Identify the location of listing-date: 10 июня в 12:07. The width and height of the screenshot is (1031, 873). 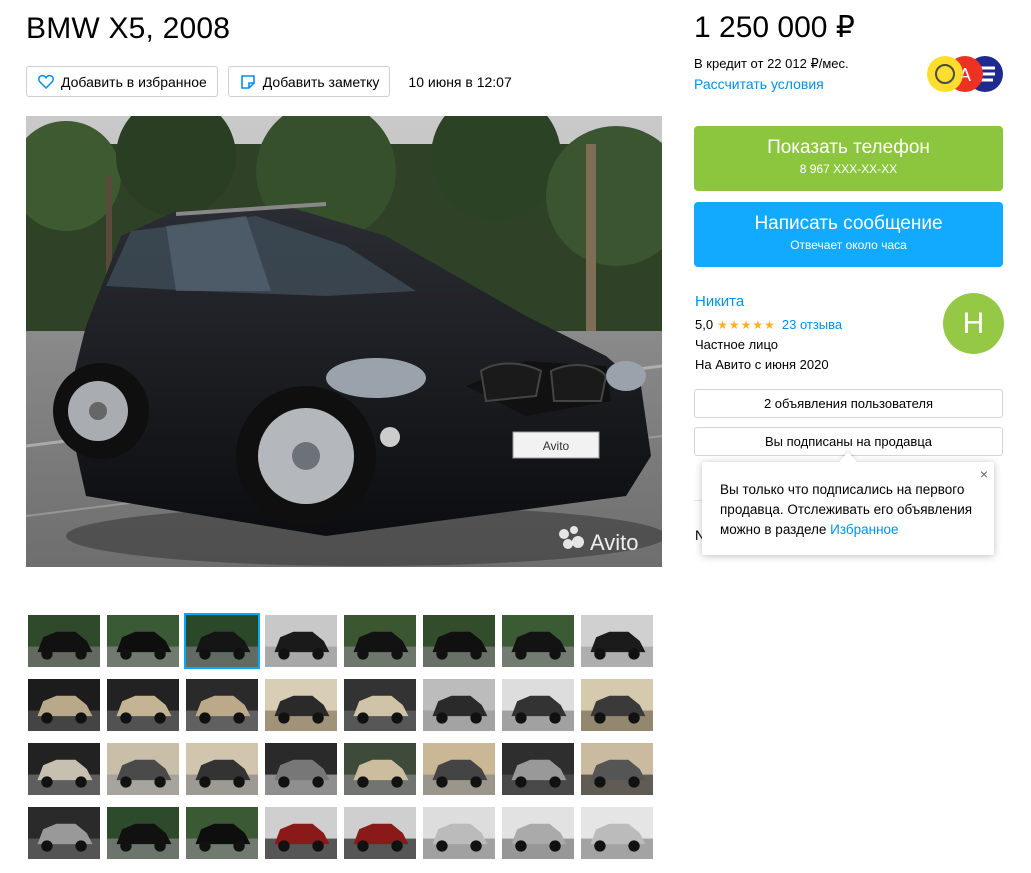
(460, 81).